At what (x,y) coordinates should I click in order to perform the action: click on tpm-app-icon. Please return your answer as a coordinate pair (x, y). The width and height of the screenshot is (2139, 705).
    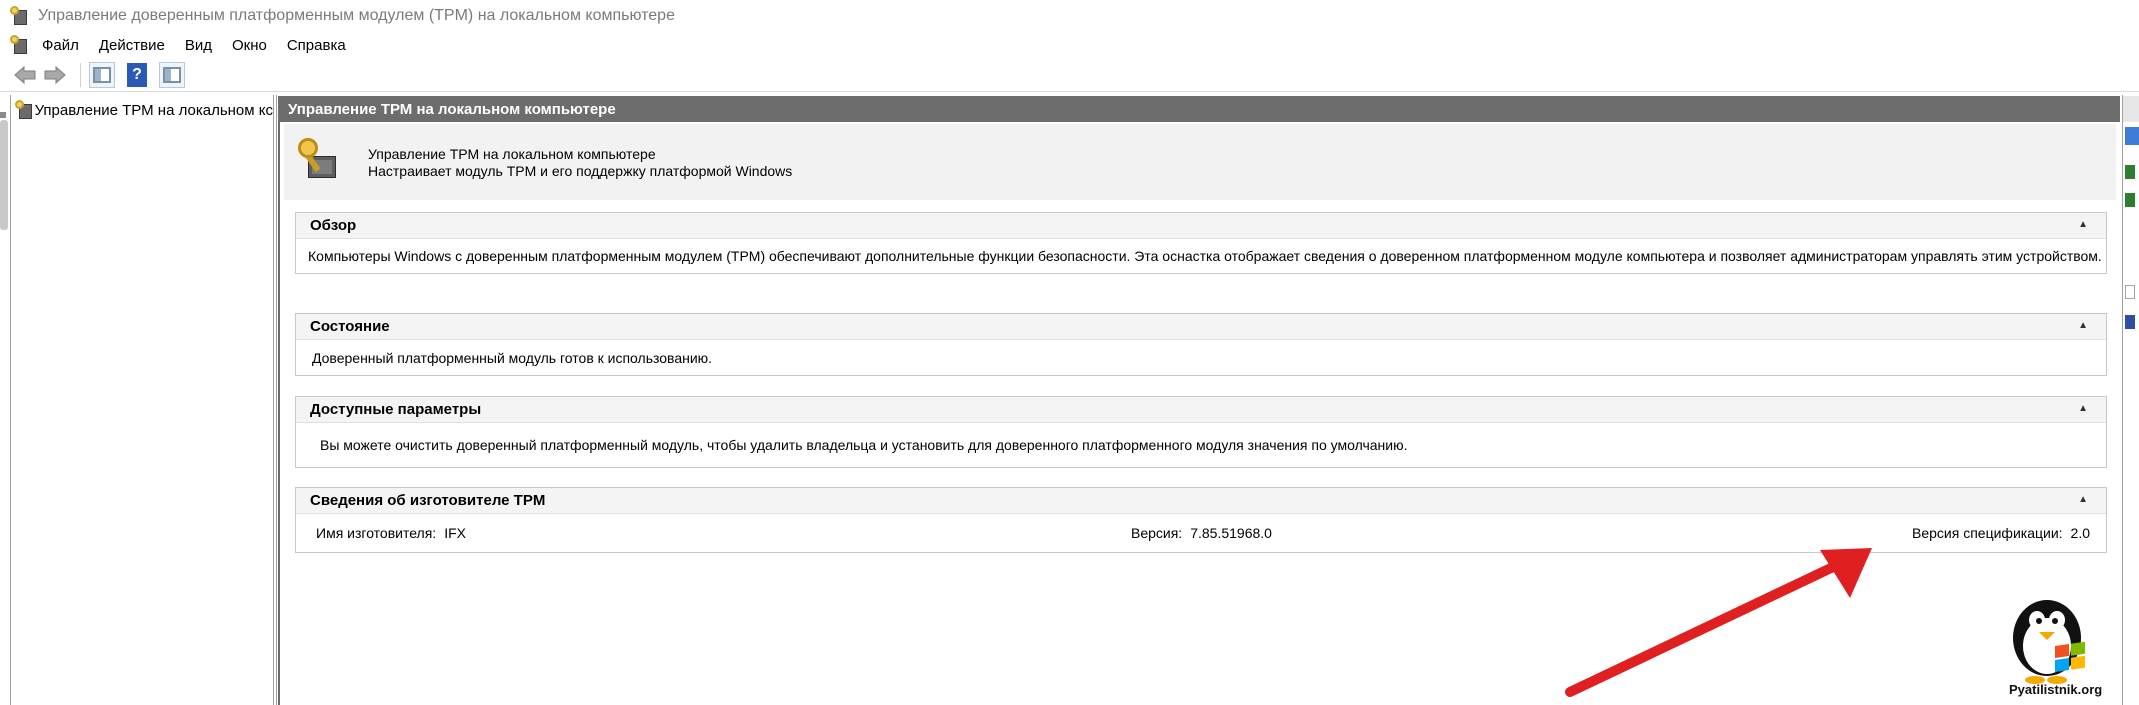
    Looking at the image, I should click on (19, 16).